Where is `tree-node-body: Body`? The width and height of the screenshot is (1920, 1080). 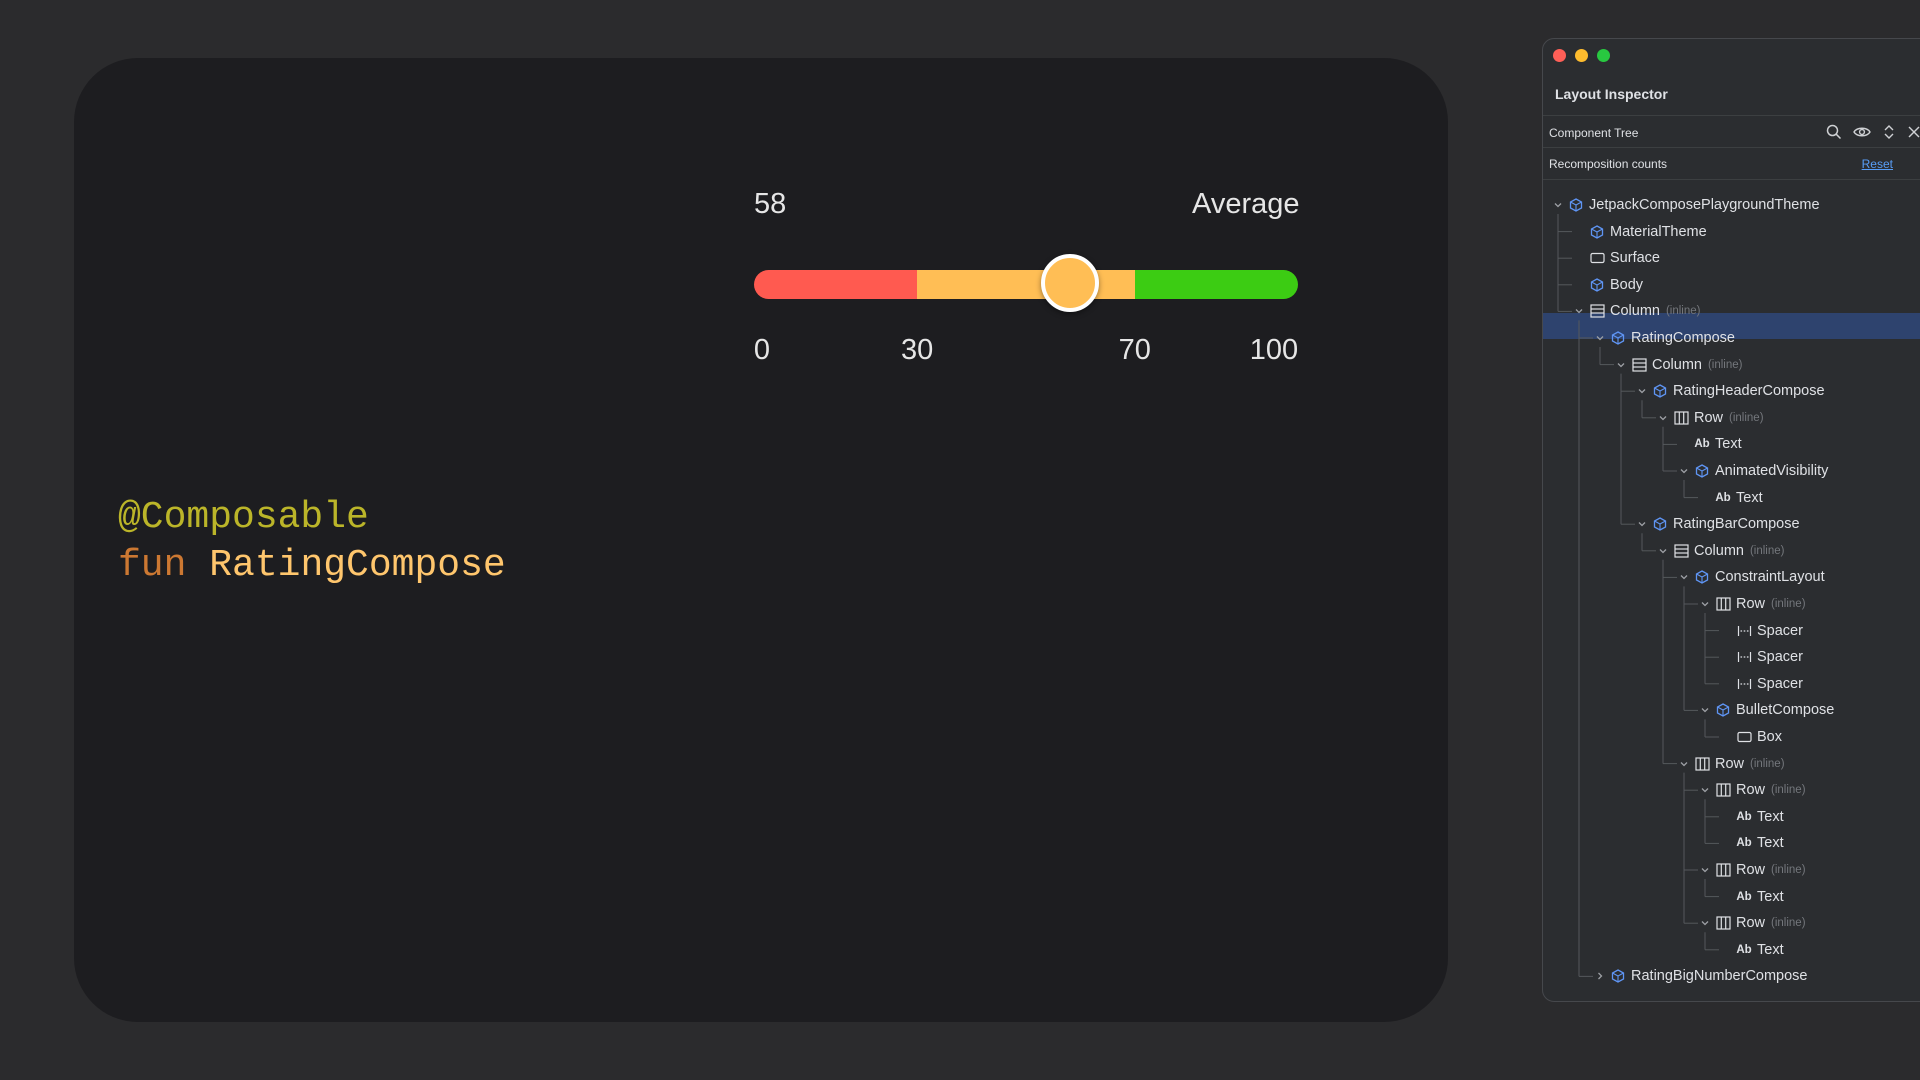 tree-node-body: Body is located at coordinates (1606, 285).